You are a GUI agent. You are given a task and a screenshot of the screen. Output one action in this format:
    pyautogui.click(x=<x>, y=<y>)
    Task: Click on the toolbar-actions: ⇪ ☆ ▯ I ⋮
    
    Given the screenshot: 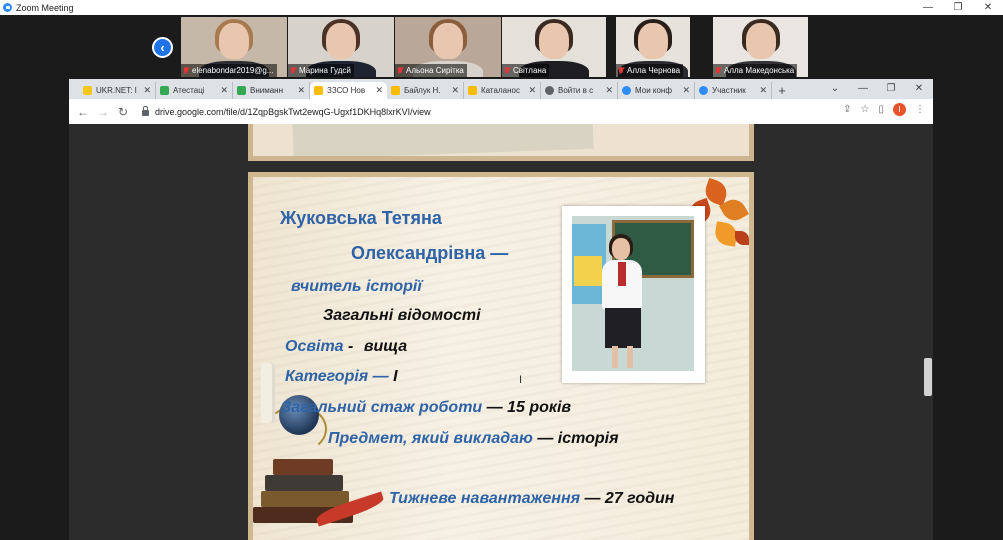 What is the action you would take?
    pyautogui.click(x=884, y=109)
    